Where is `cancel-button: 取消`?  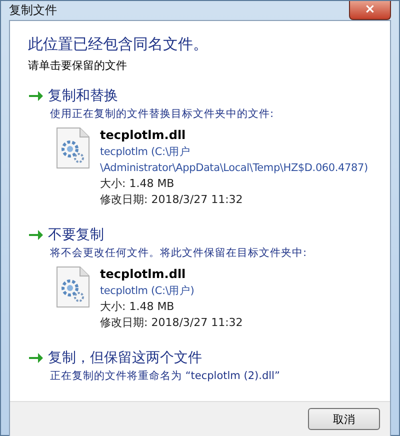
cancel-button: 取消 is located at coordinates (344, 419).